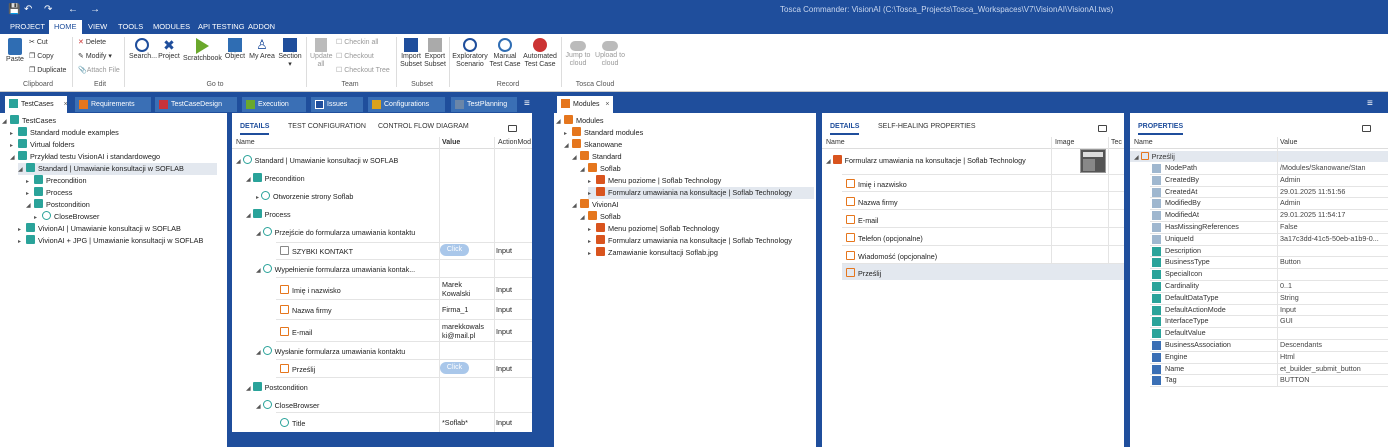 The image size is (1388, 447). I want to click on modify-button: ✎ Modify ▾, so click(95, 56).